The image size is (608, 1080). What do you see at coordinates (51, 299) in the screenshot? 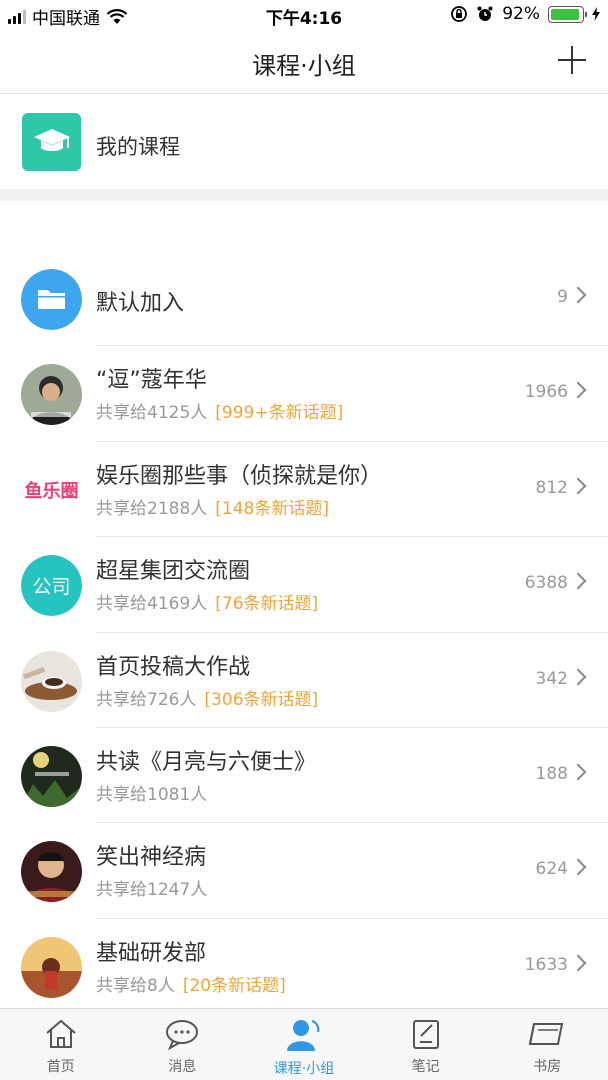
I see `folder-icon` at bounding box center [51, 299].